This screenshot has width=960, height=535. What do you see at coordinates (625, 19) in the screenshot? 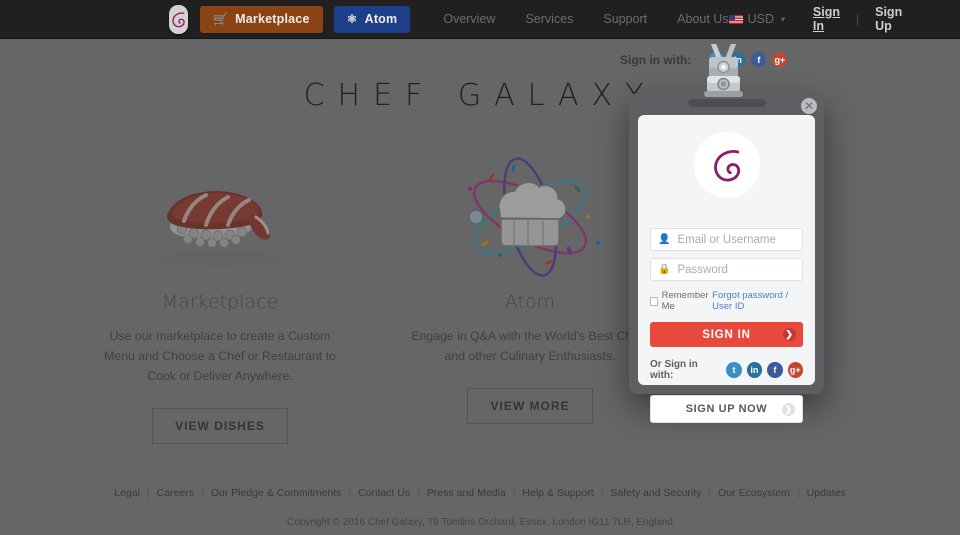
I see `nav-link-support: Support` at bounding box center [625, 19].